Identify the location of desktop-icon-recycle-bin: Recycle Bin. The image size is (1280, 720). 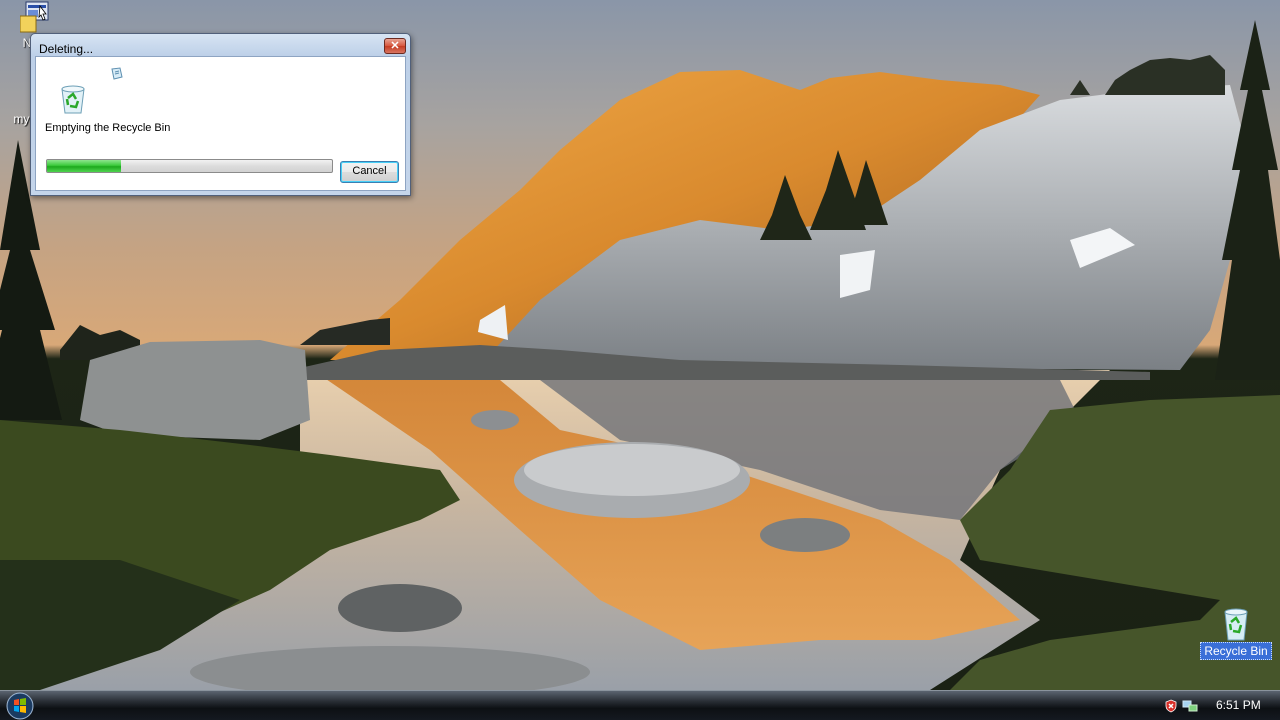
(1236, 634).